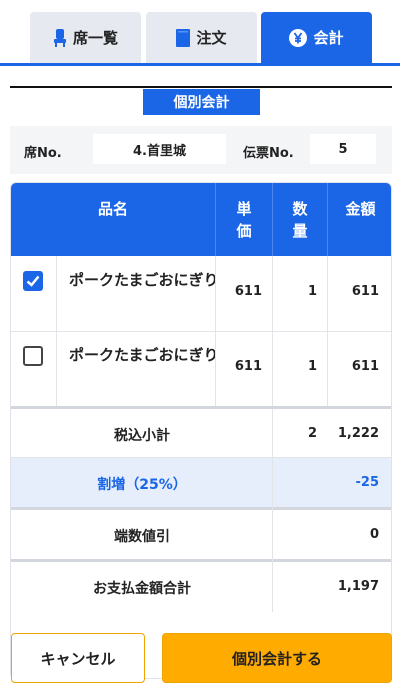 This screenshot has width=400, height=699. What do you see at coordinates (201, 102) in the screenshot?
I see `section-title: 個別会計` at bounding box center [201, 102].